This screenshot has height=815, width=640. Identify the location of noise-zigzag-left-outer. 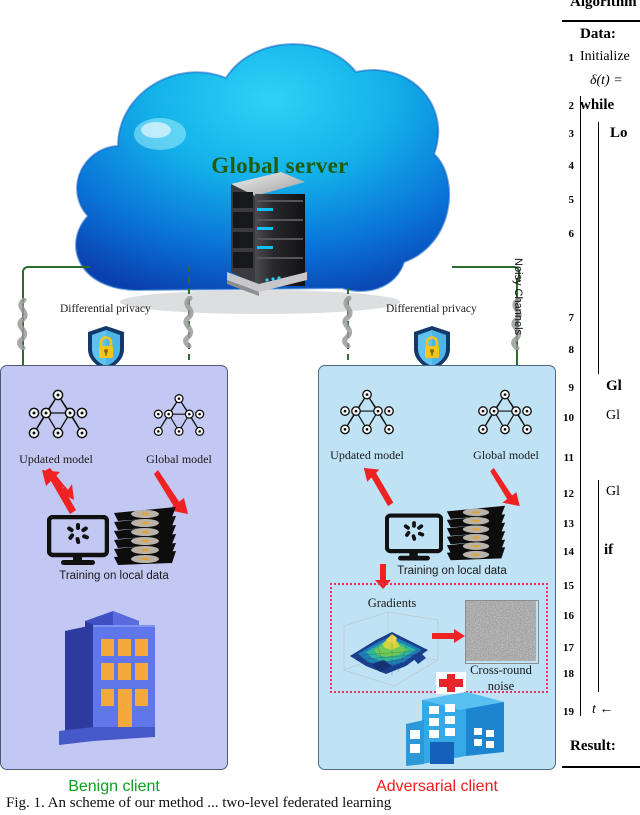
(23, 326).